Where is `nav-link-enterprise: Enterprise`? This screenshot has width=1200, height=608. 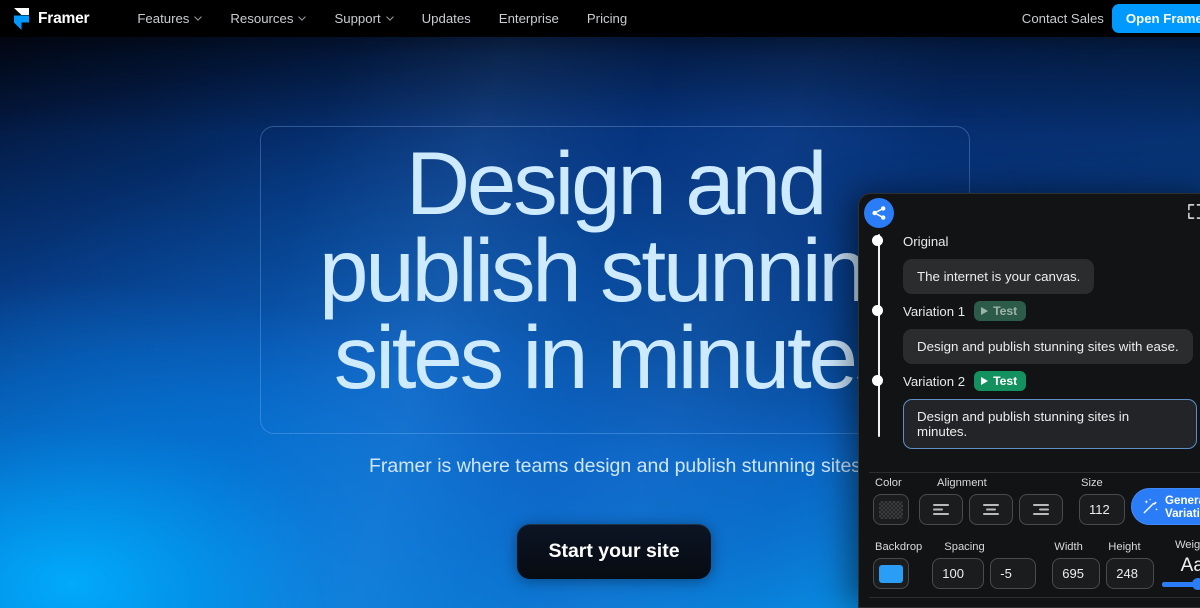 nav-link-enterprise: Enterprise is located at coordinates (529, 18).